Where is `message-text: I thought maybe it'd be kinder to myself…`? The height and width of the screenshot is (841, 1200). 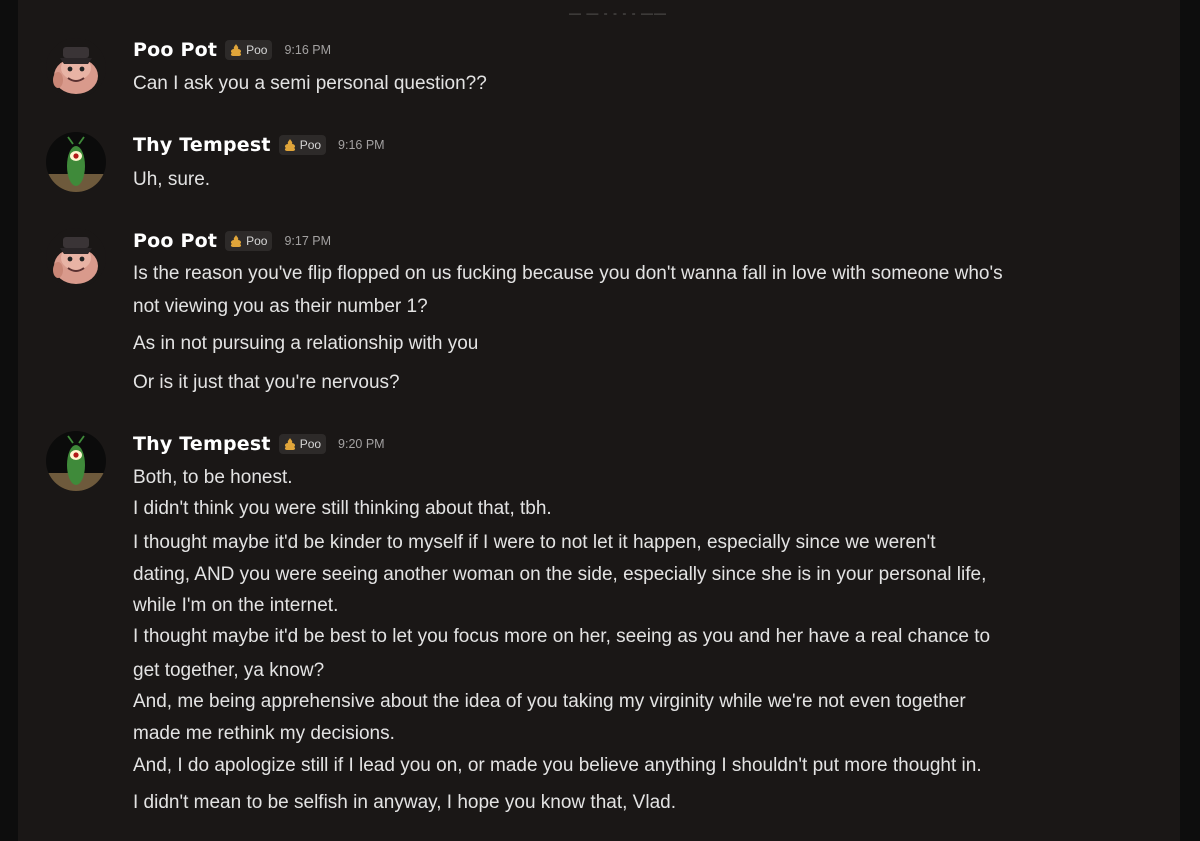
message-text: I thought maybe it'd be kinder to myself… is located at coordinates (534, 542).